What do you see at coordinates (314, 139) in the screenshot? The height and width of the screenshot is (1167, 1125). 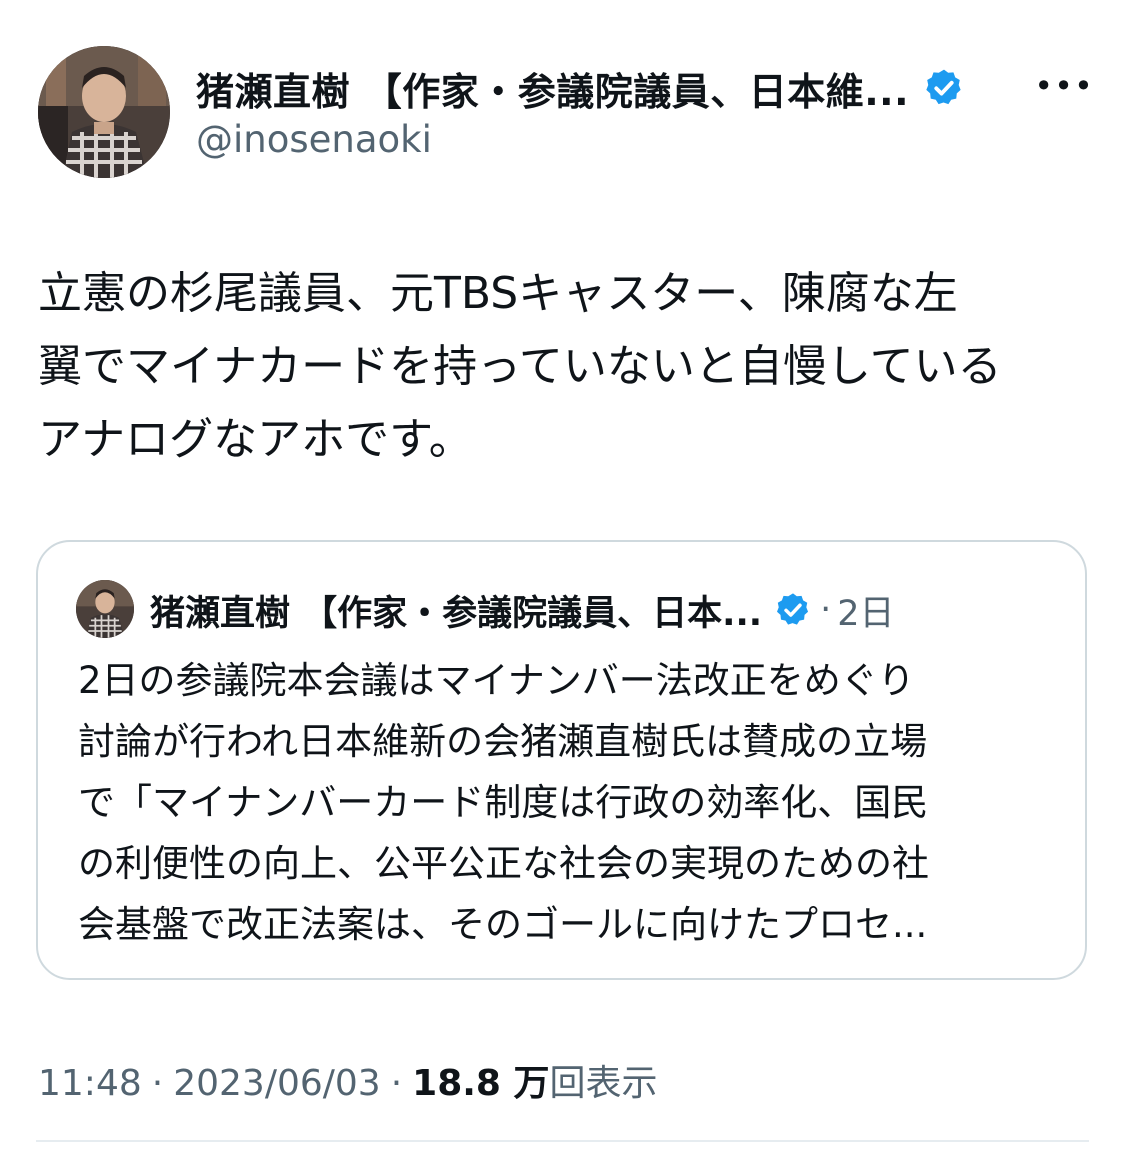 I see `author-handle: @inosenaoki` at bounding box center [314, 139].